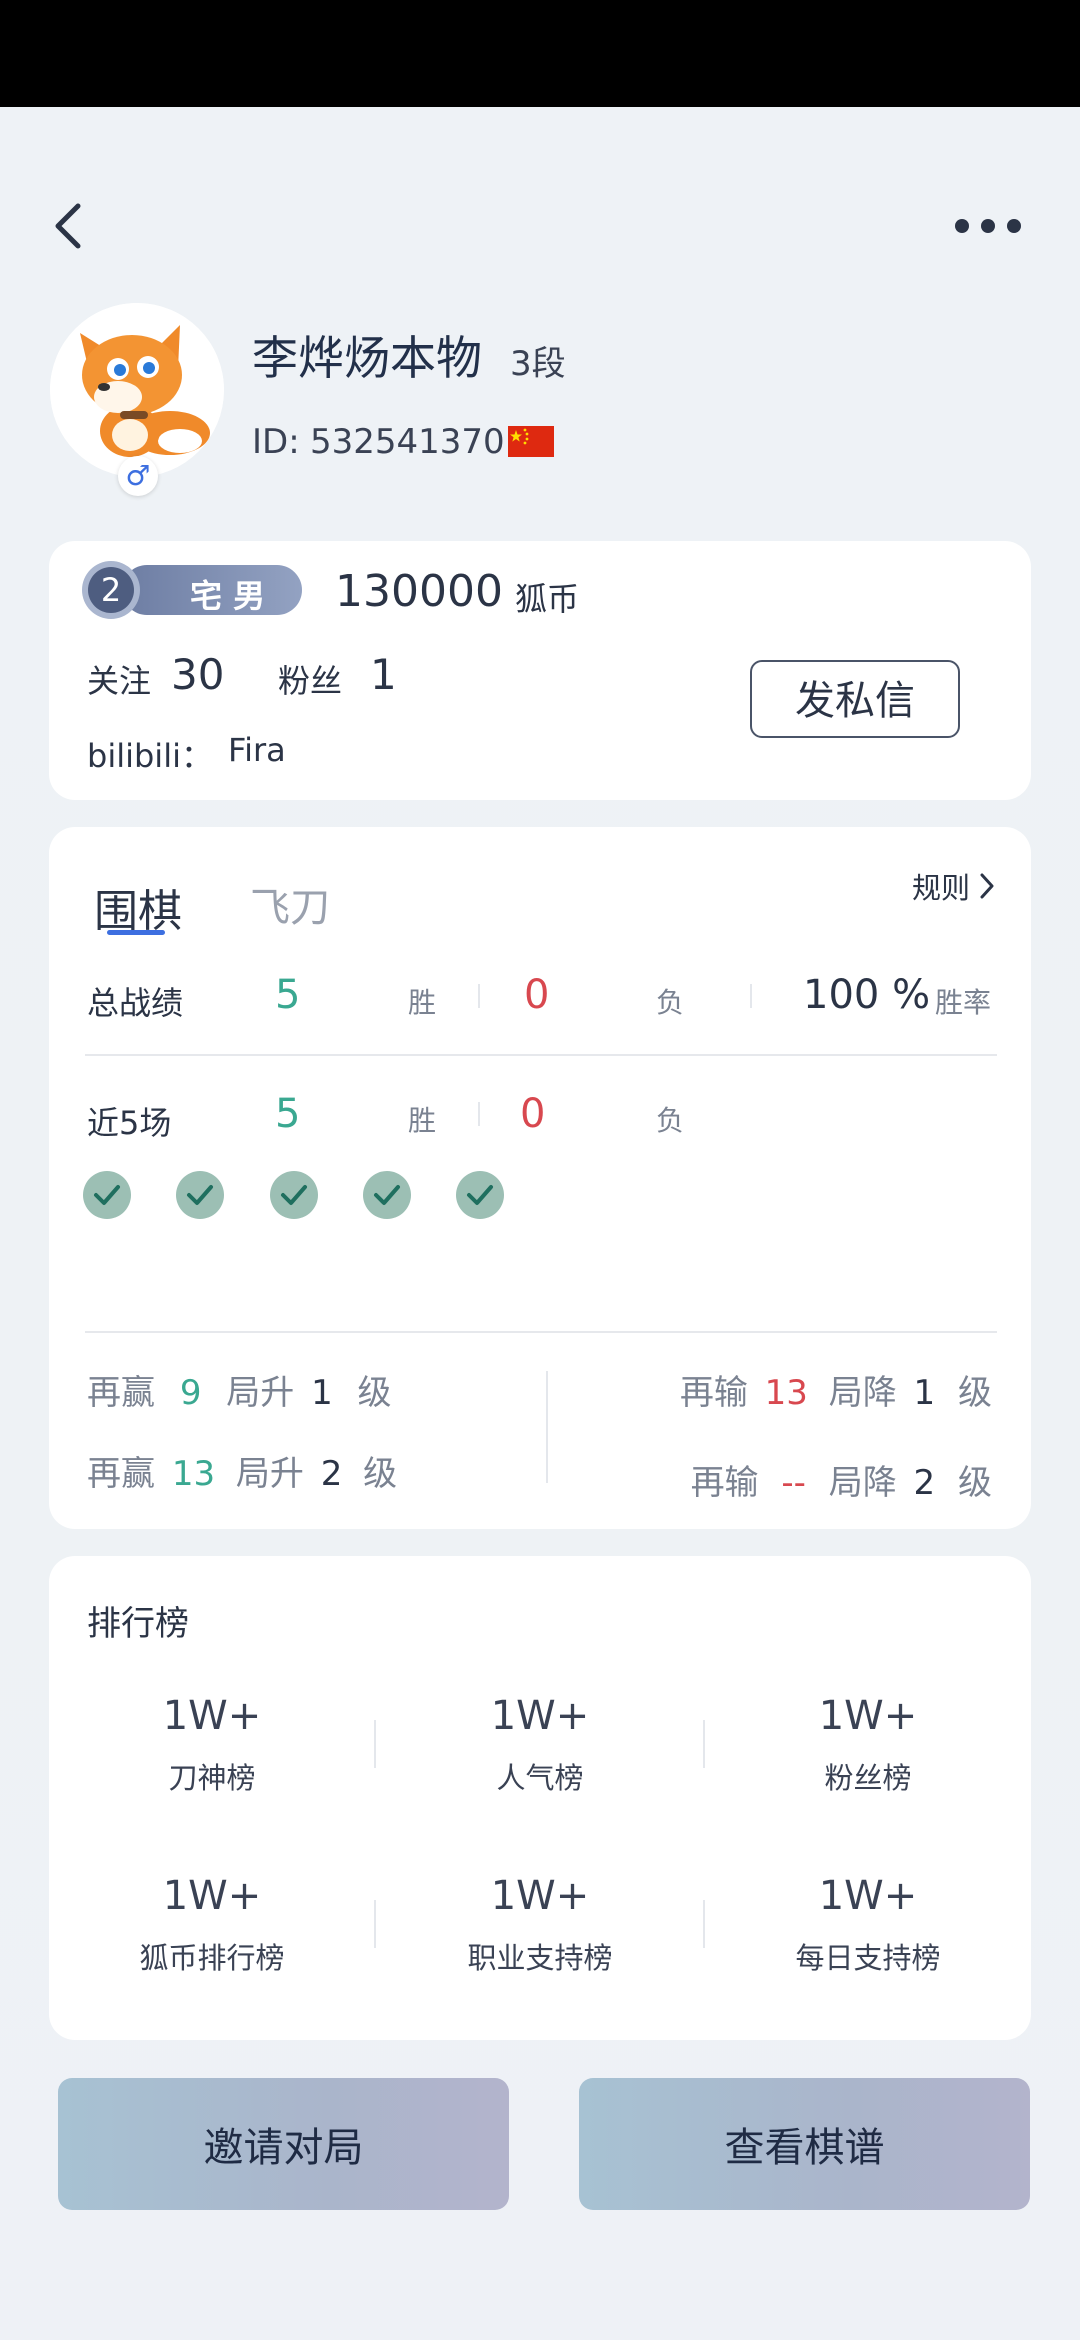 This screenshot has height=2340, width=1080. What do you see at coordinates (987, 886) in the screenshot?
I see `chevron-right-icon` at bounding box center [987, 886].